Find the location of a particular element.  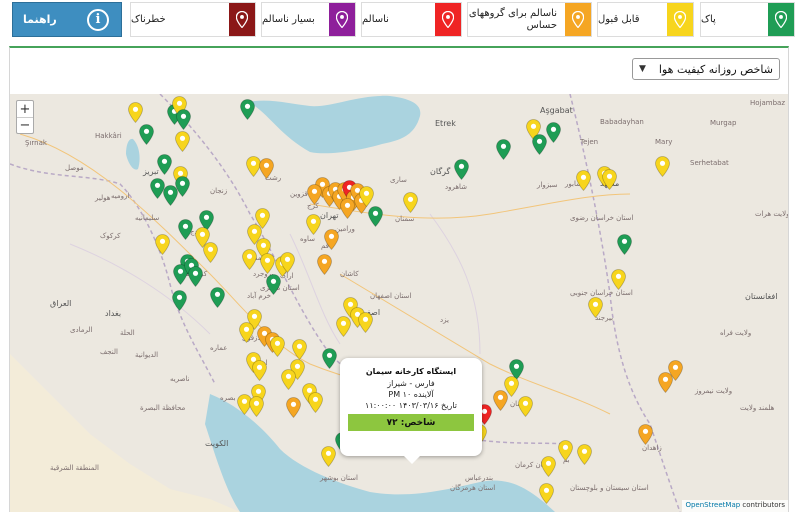

zoom-in-button: + is located at coordinates (25, 109).